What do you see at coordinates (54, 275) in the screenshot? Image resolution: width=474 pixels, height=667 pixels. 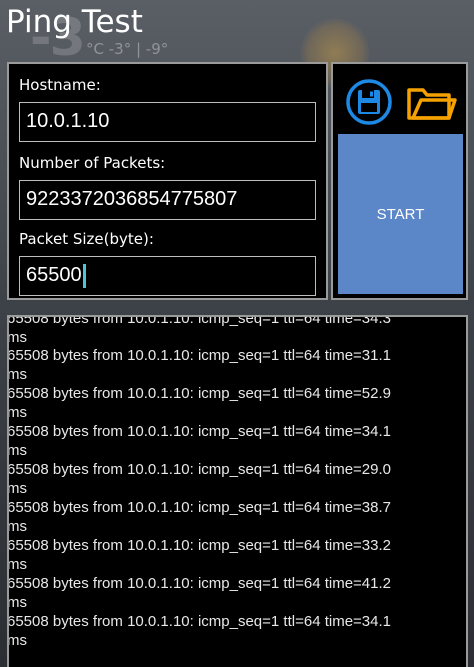 I see `packet-size-value: 65500` at bounding box center [54, 275].